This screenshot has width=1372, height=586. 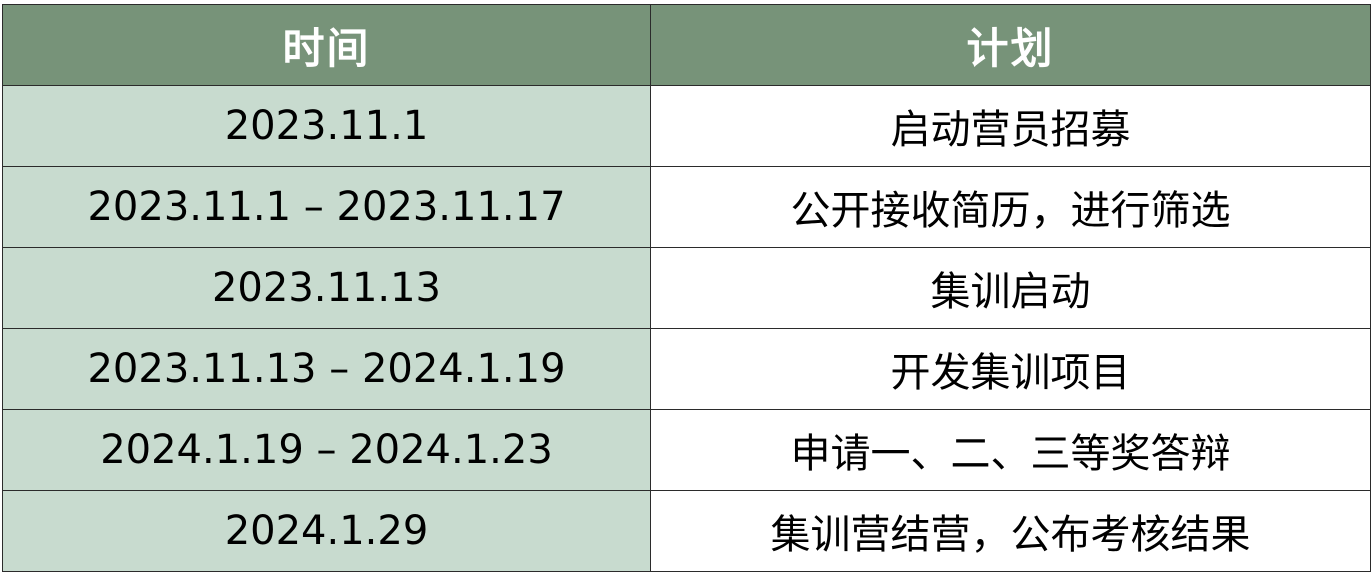 I want to click on row-plan: 集训启动, so click(x=1010, y=288).